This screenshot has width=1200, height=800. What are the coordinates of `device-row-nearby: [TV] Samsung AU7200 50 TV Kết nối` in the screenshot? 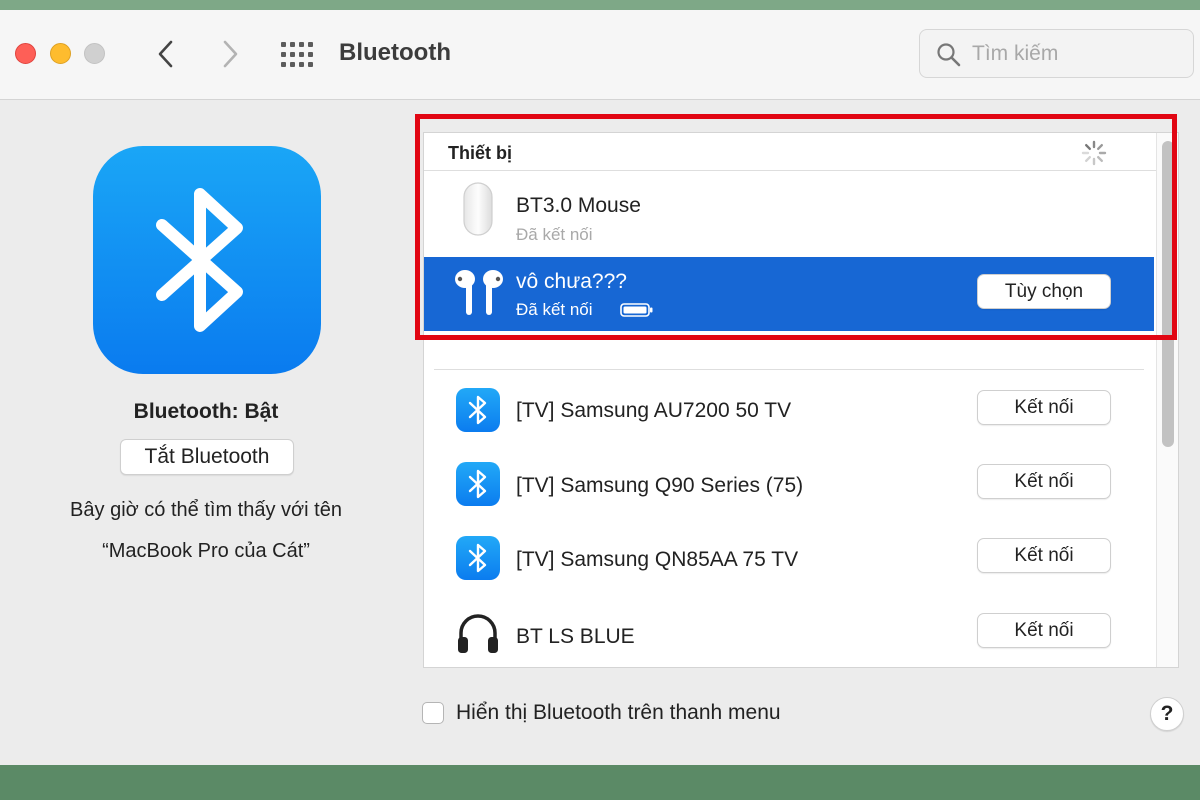 It's located at (789, 411).